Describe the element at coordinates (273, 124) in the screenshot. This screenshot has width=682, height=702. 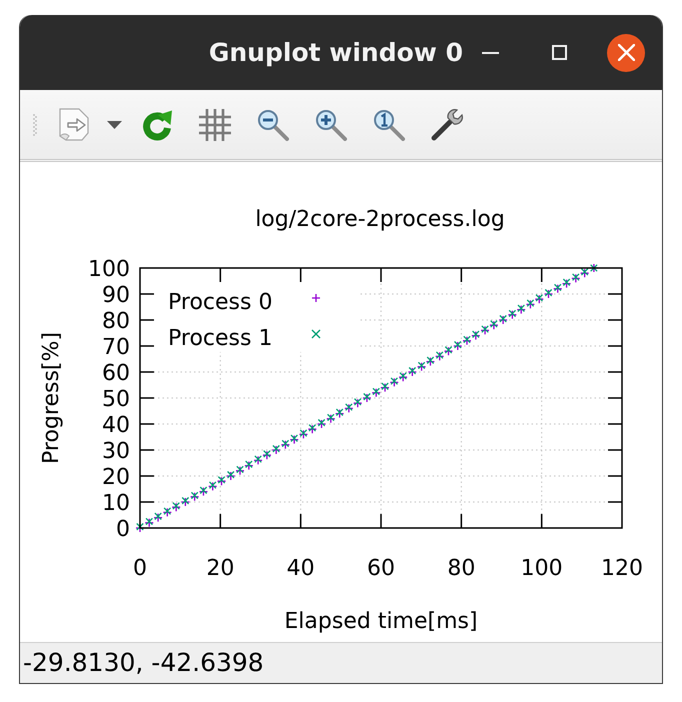
I see `zoom-out-icon` at that location.